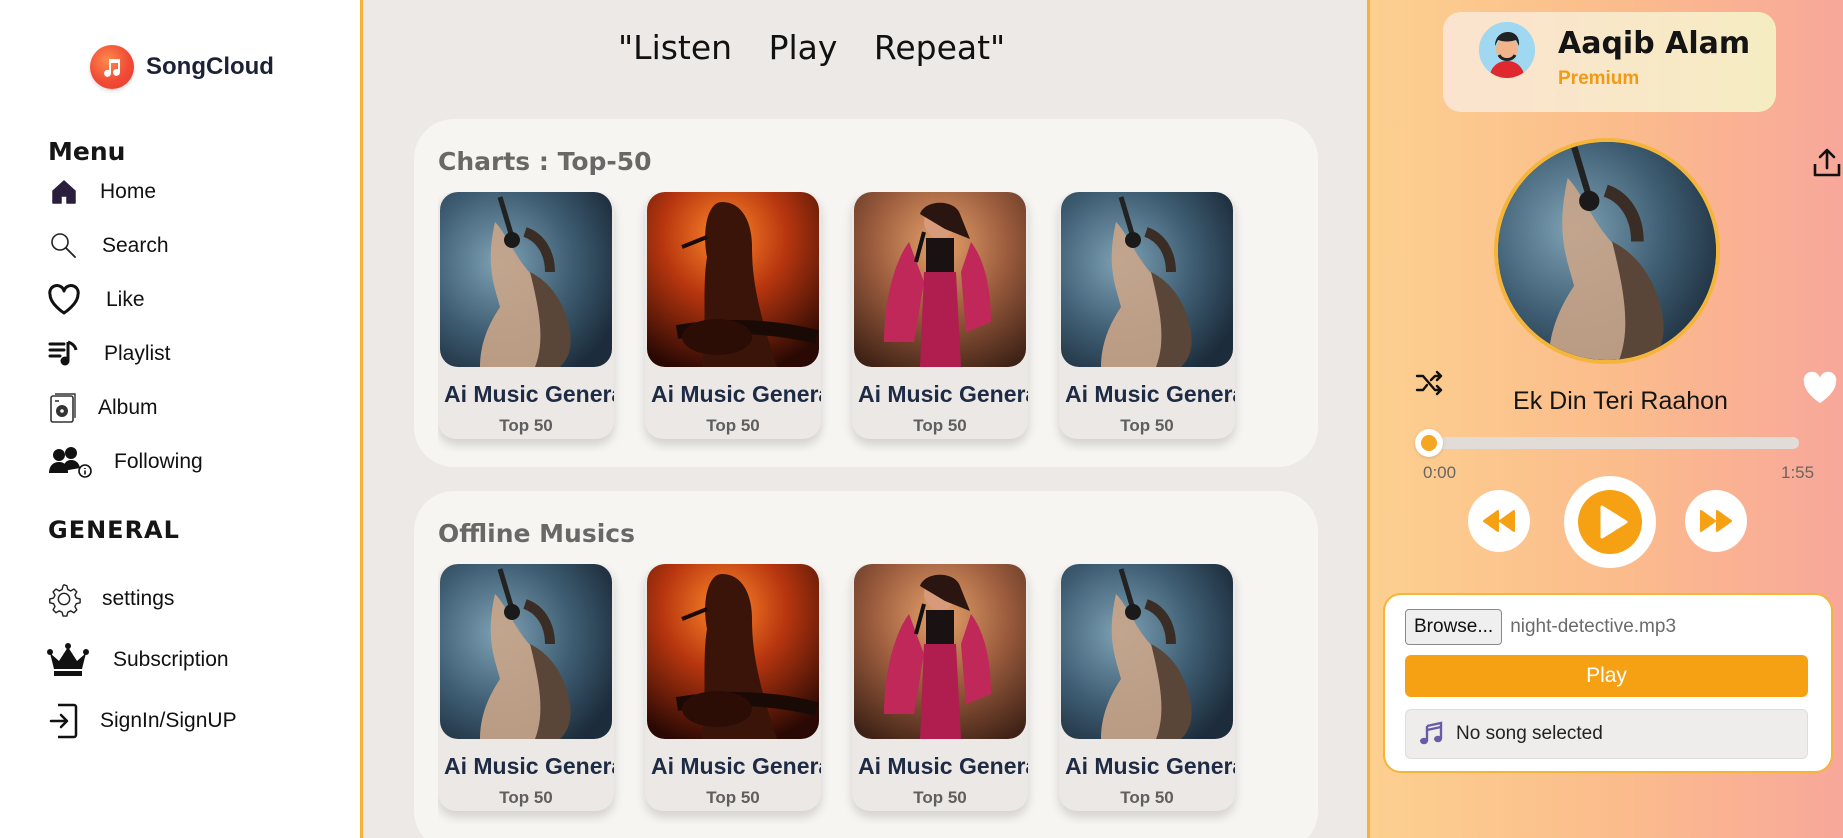 This screenshot has height=838, width=1843. What do you see at coordinates (1607, 251) in the screenshot?
I see `now-playing-artwork` at bounding box center [1607, 251].